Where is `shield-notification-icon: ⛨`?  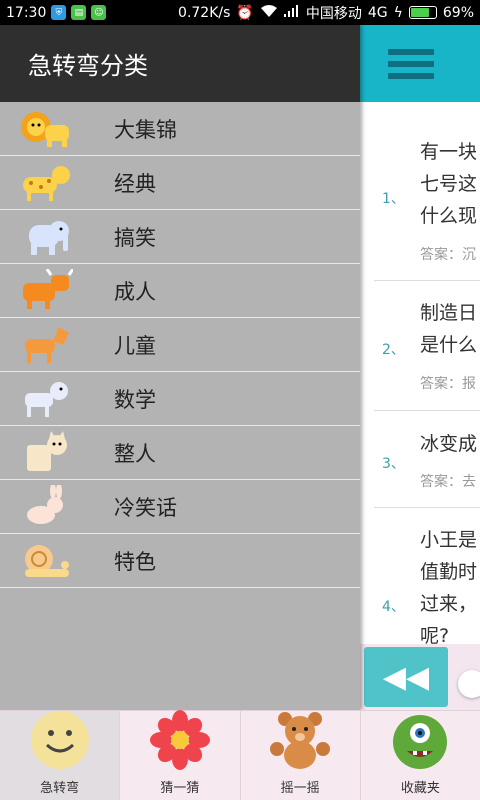
shield-notification-icon: ⛨ is located at coordinates (59, 12).